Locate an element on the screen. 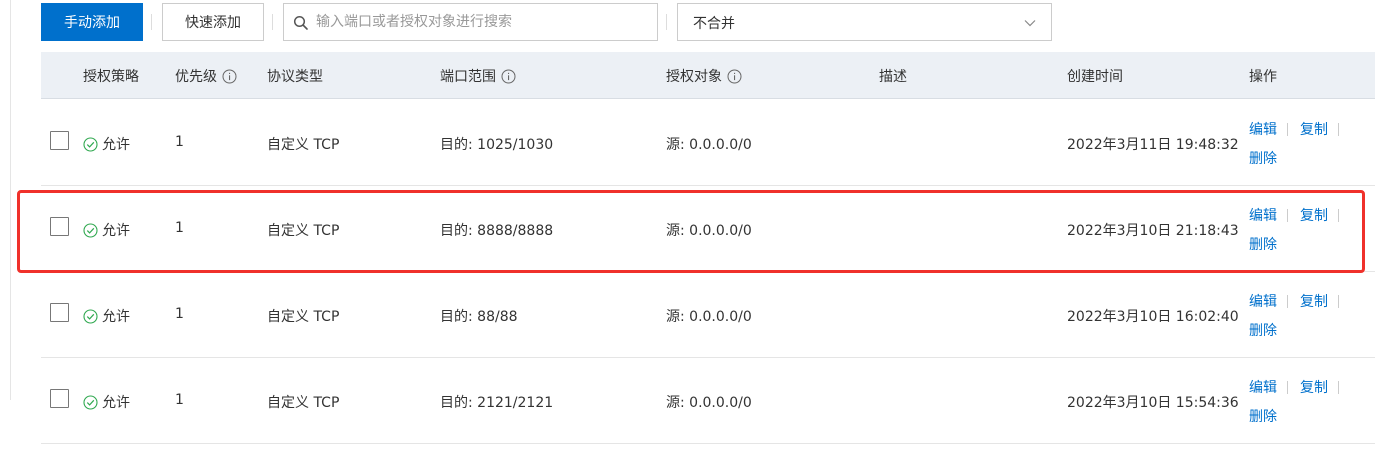  port-range-cell: 目的: 8888/8888 is located at coordinates (497, 231).